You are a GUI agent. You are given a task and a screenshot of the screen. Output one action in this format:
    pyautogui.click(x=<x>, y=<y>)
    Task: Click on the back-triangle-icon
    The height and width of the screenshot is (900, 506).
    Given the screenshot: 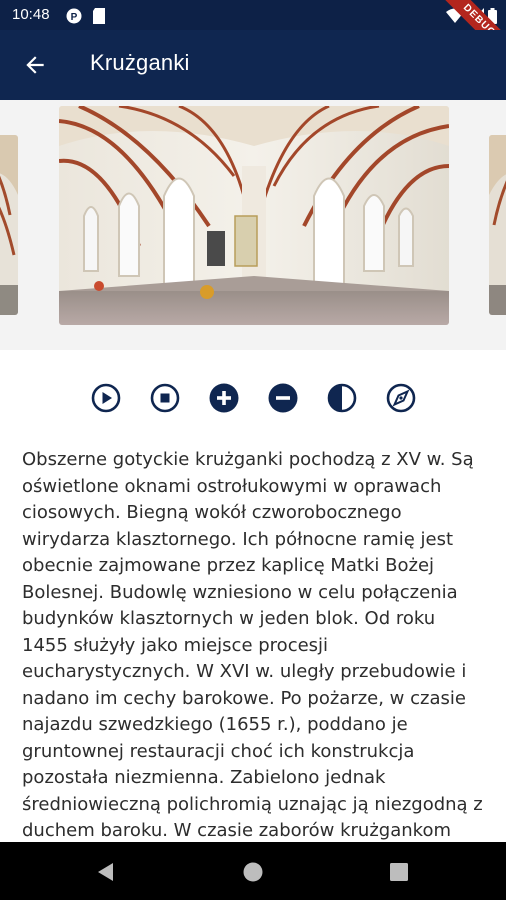 What is the action you would take?
    pyautogui.click(x=106, y=872)
    